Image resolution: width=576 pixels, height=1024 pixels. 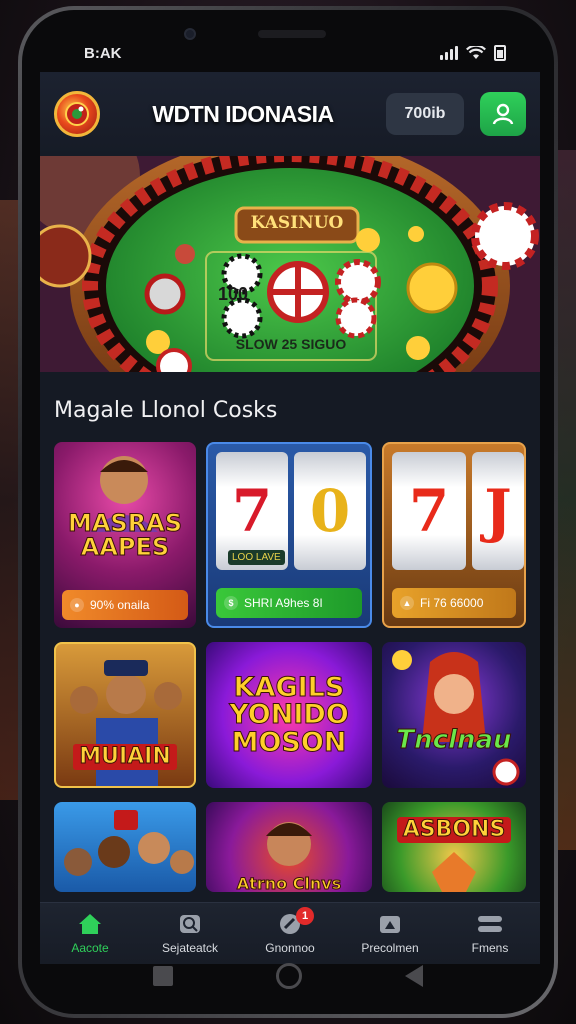 I want to click on signal-icon, so click(x=449, y=53).